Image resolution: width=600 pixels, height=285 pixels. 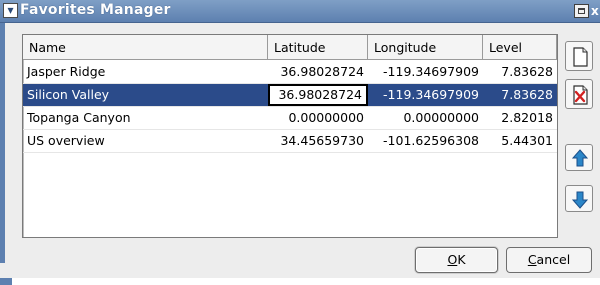 I want to click on cell-name: US overview, so click(x=145, y=141).